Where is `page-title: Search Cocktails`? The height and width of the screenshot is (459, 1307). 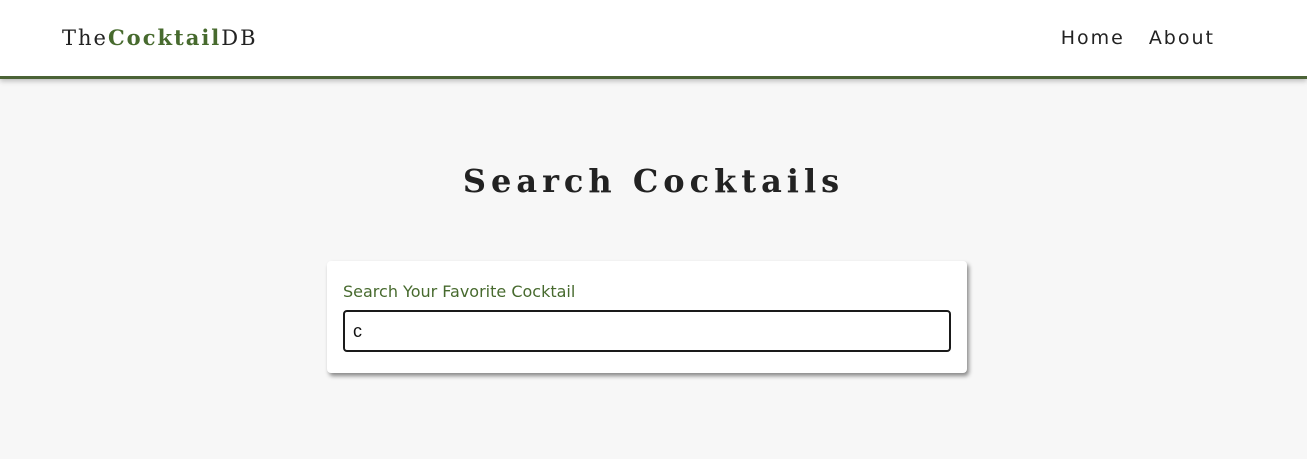
page-title: Search Cocktails is located at coordinates (653, 181).